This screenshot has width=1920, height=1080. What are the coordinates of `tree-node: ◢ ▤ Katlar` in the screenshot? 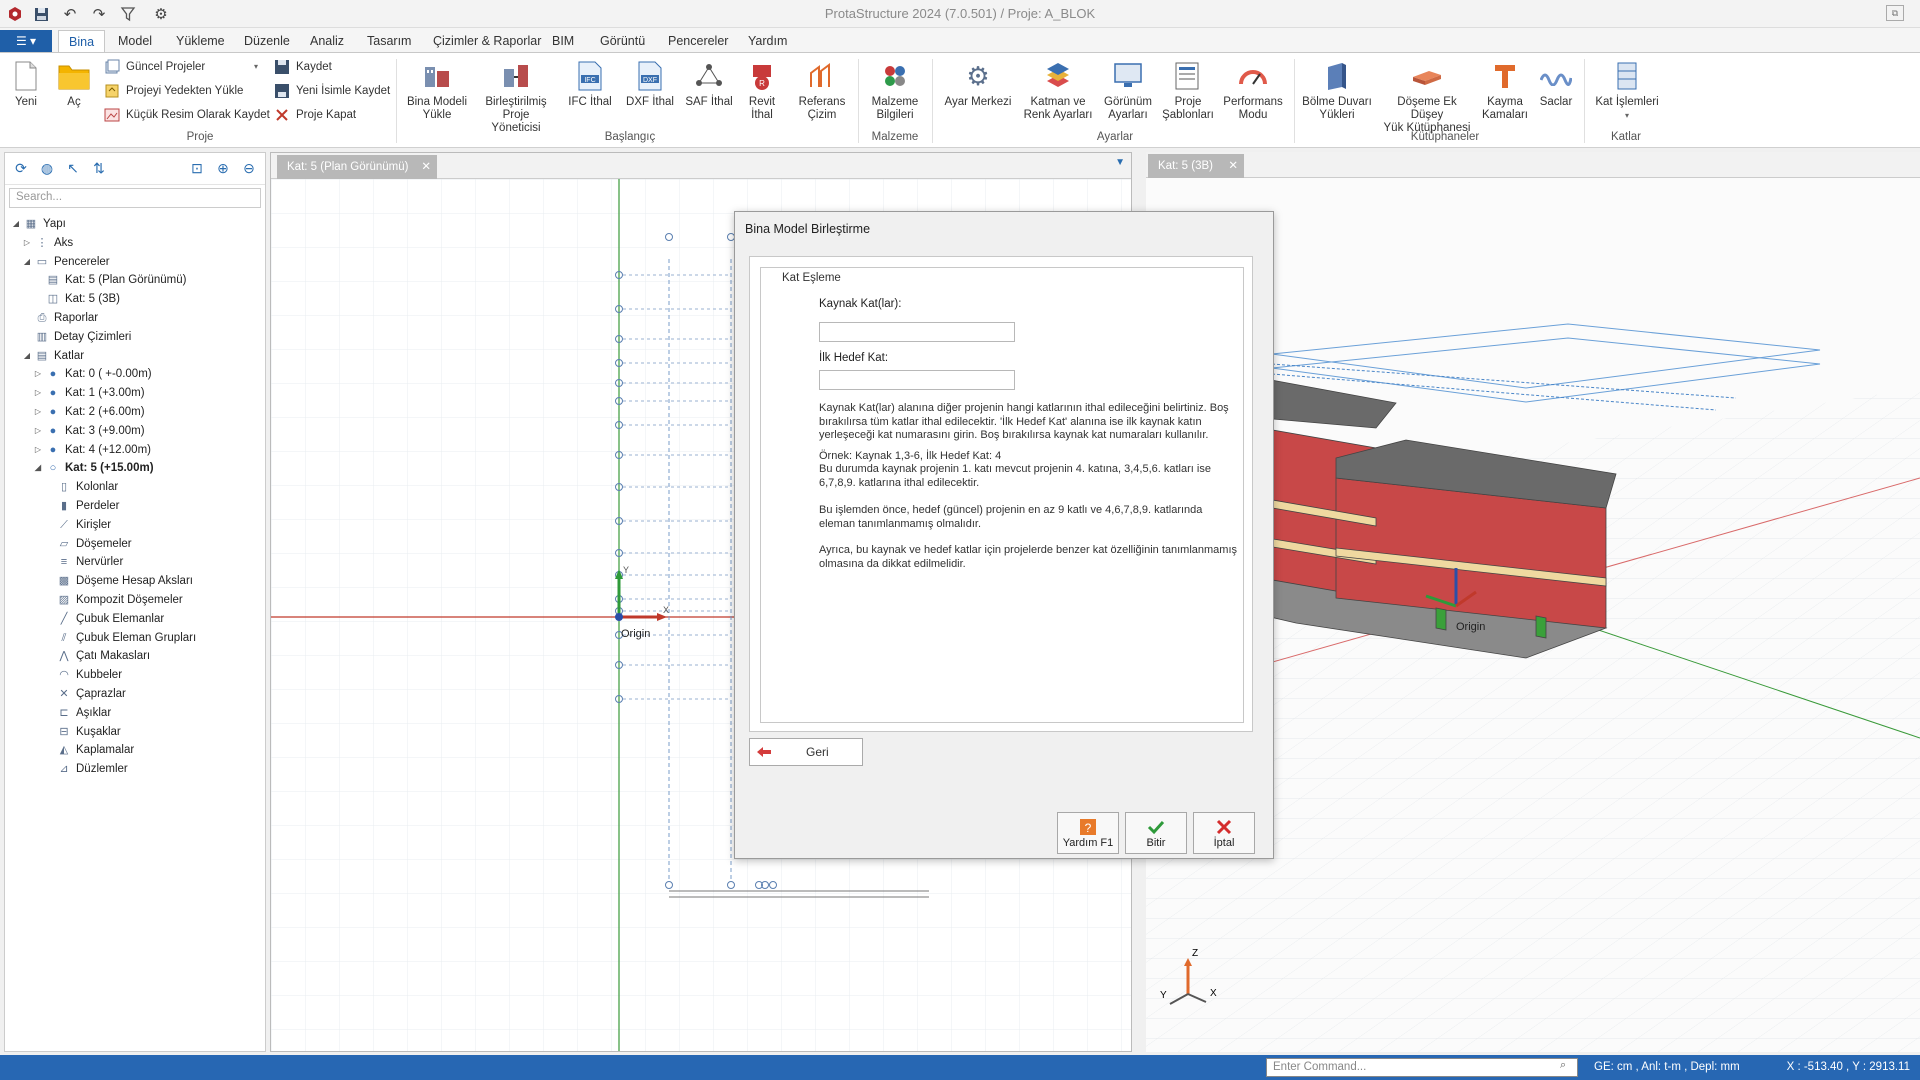 It's located at (135, 356).